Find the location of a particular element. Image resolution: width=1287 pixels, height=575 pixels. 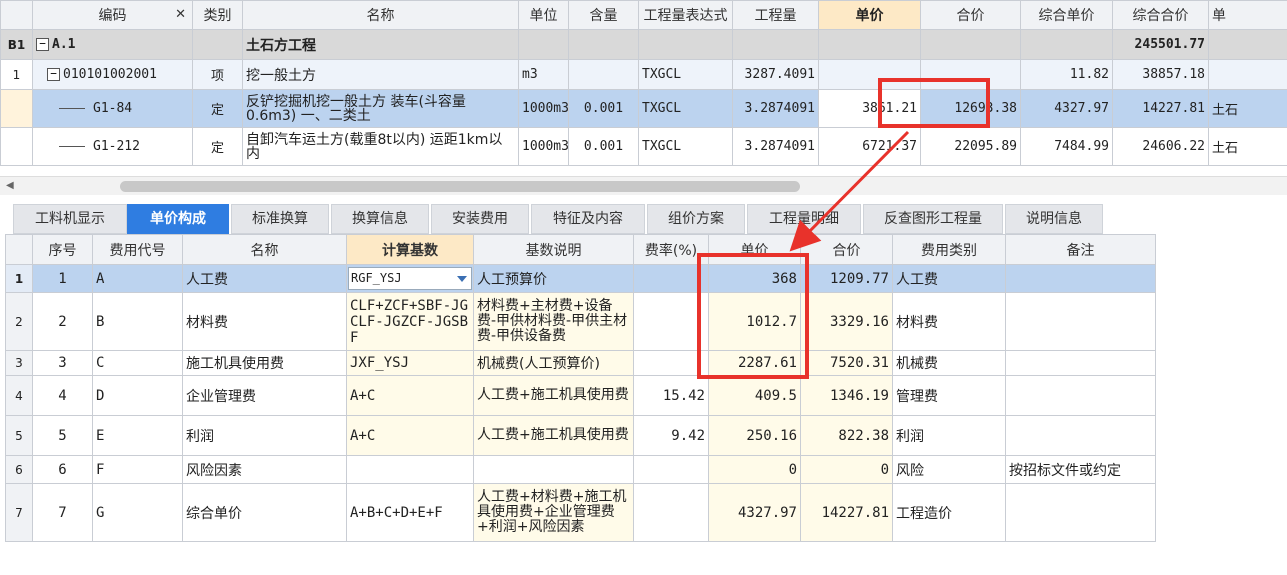

name-cell: 人工费 is located at coordinates (264, 278).